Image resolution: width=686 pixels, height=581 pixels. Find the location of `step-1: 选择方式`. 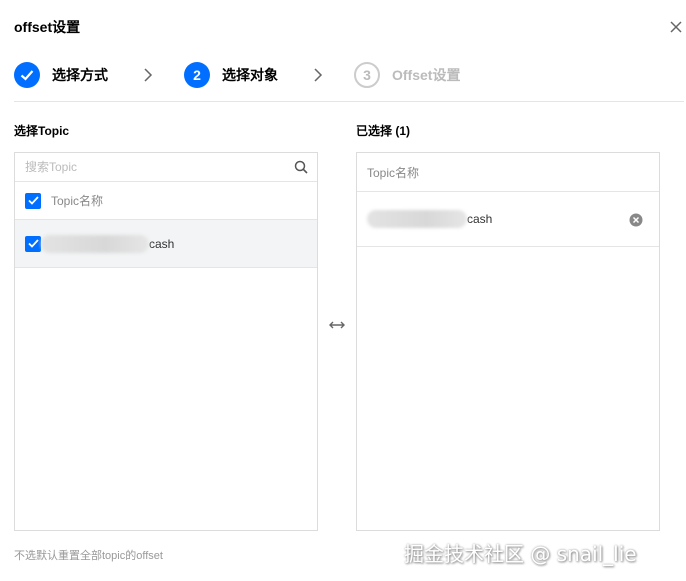

step-1: 选择方式 is located at coordinates (61, 75).